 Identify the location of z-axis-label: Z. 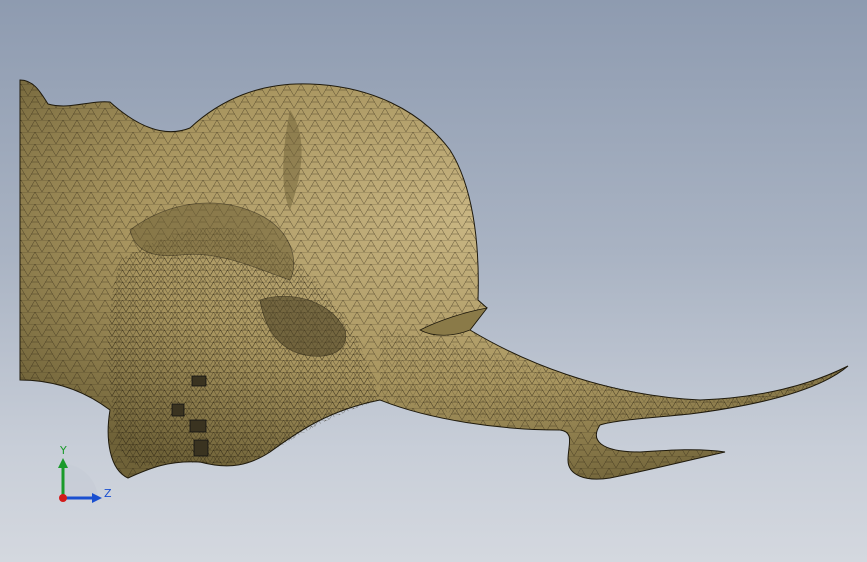
(108, 493).